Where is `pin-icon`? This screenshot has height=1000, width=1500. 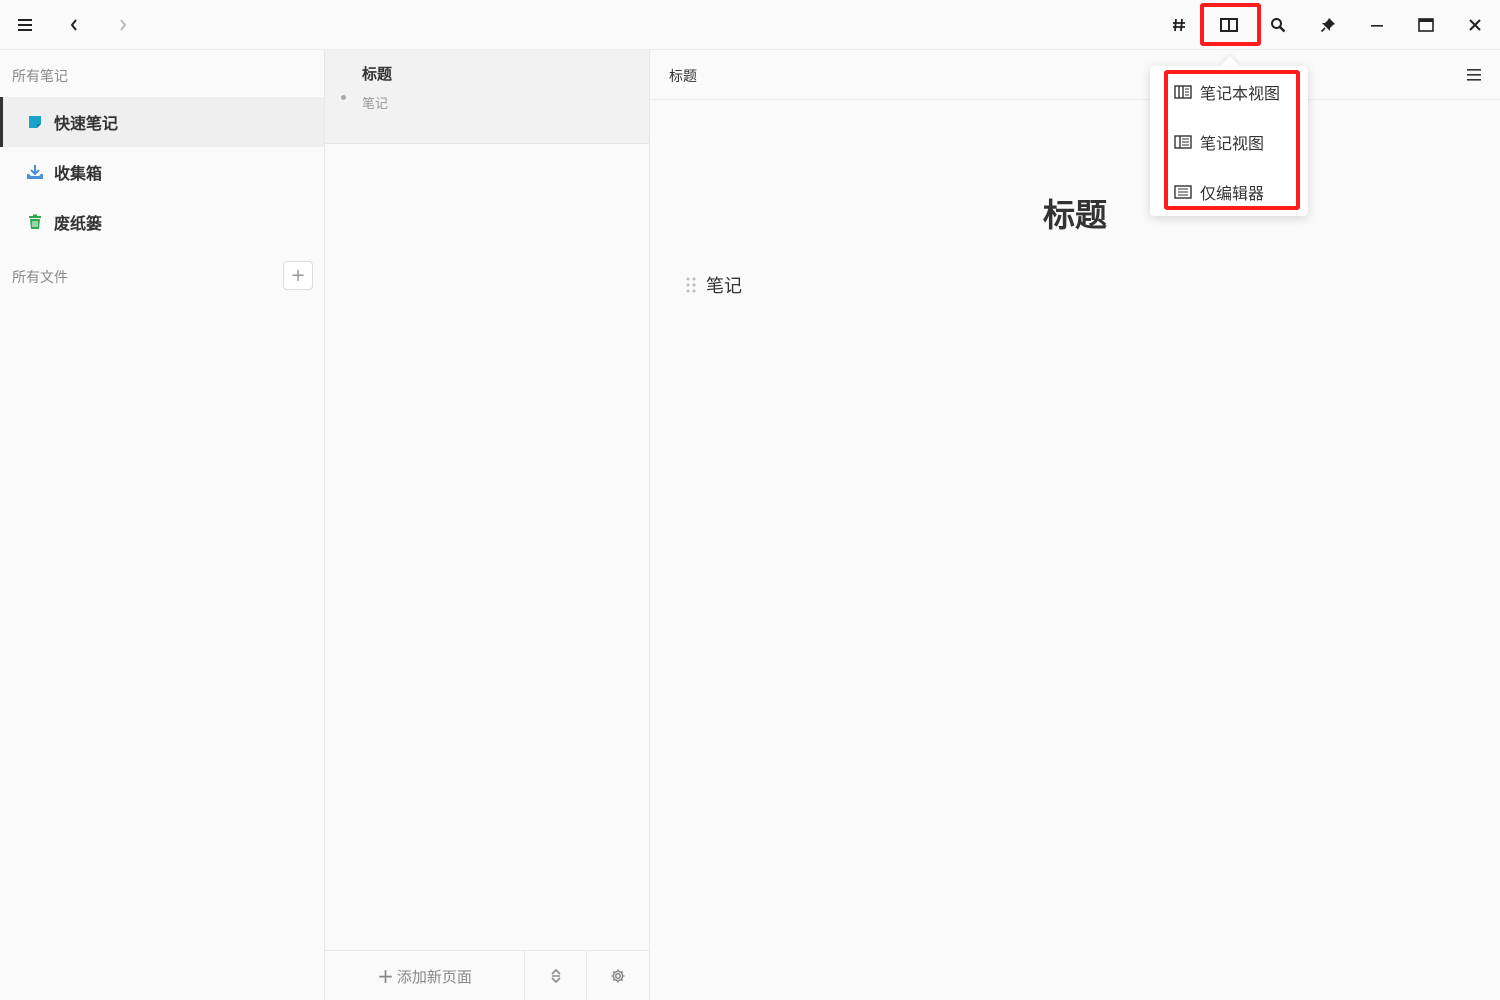
pin-icon is located at coordinates (1328, 25).